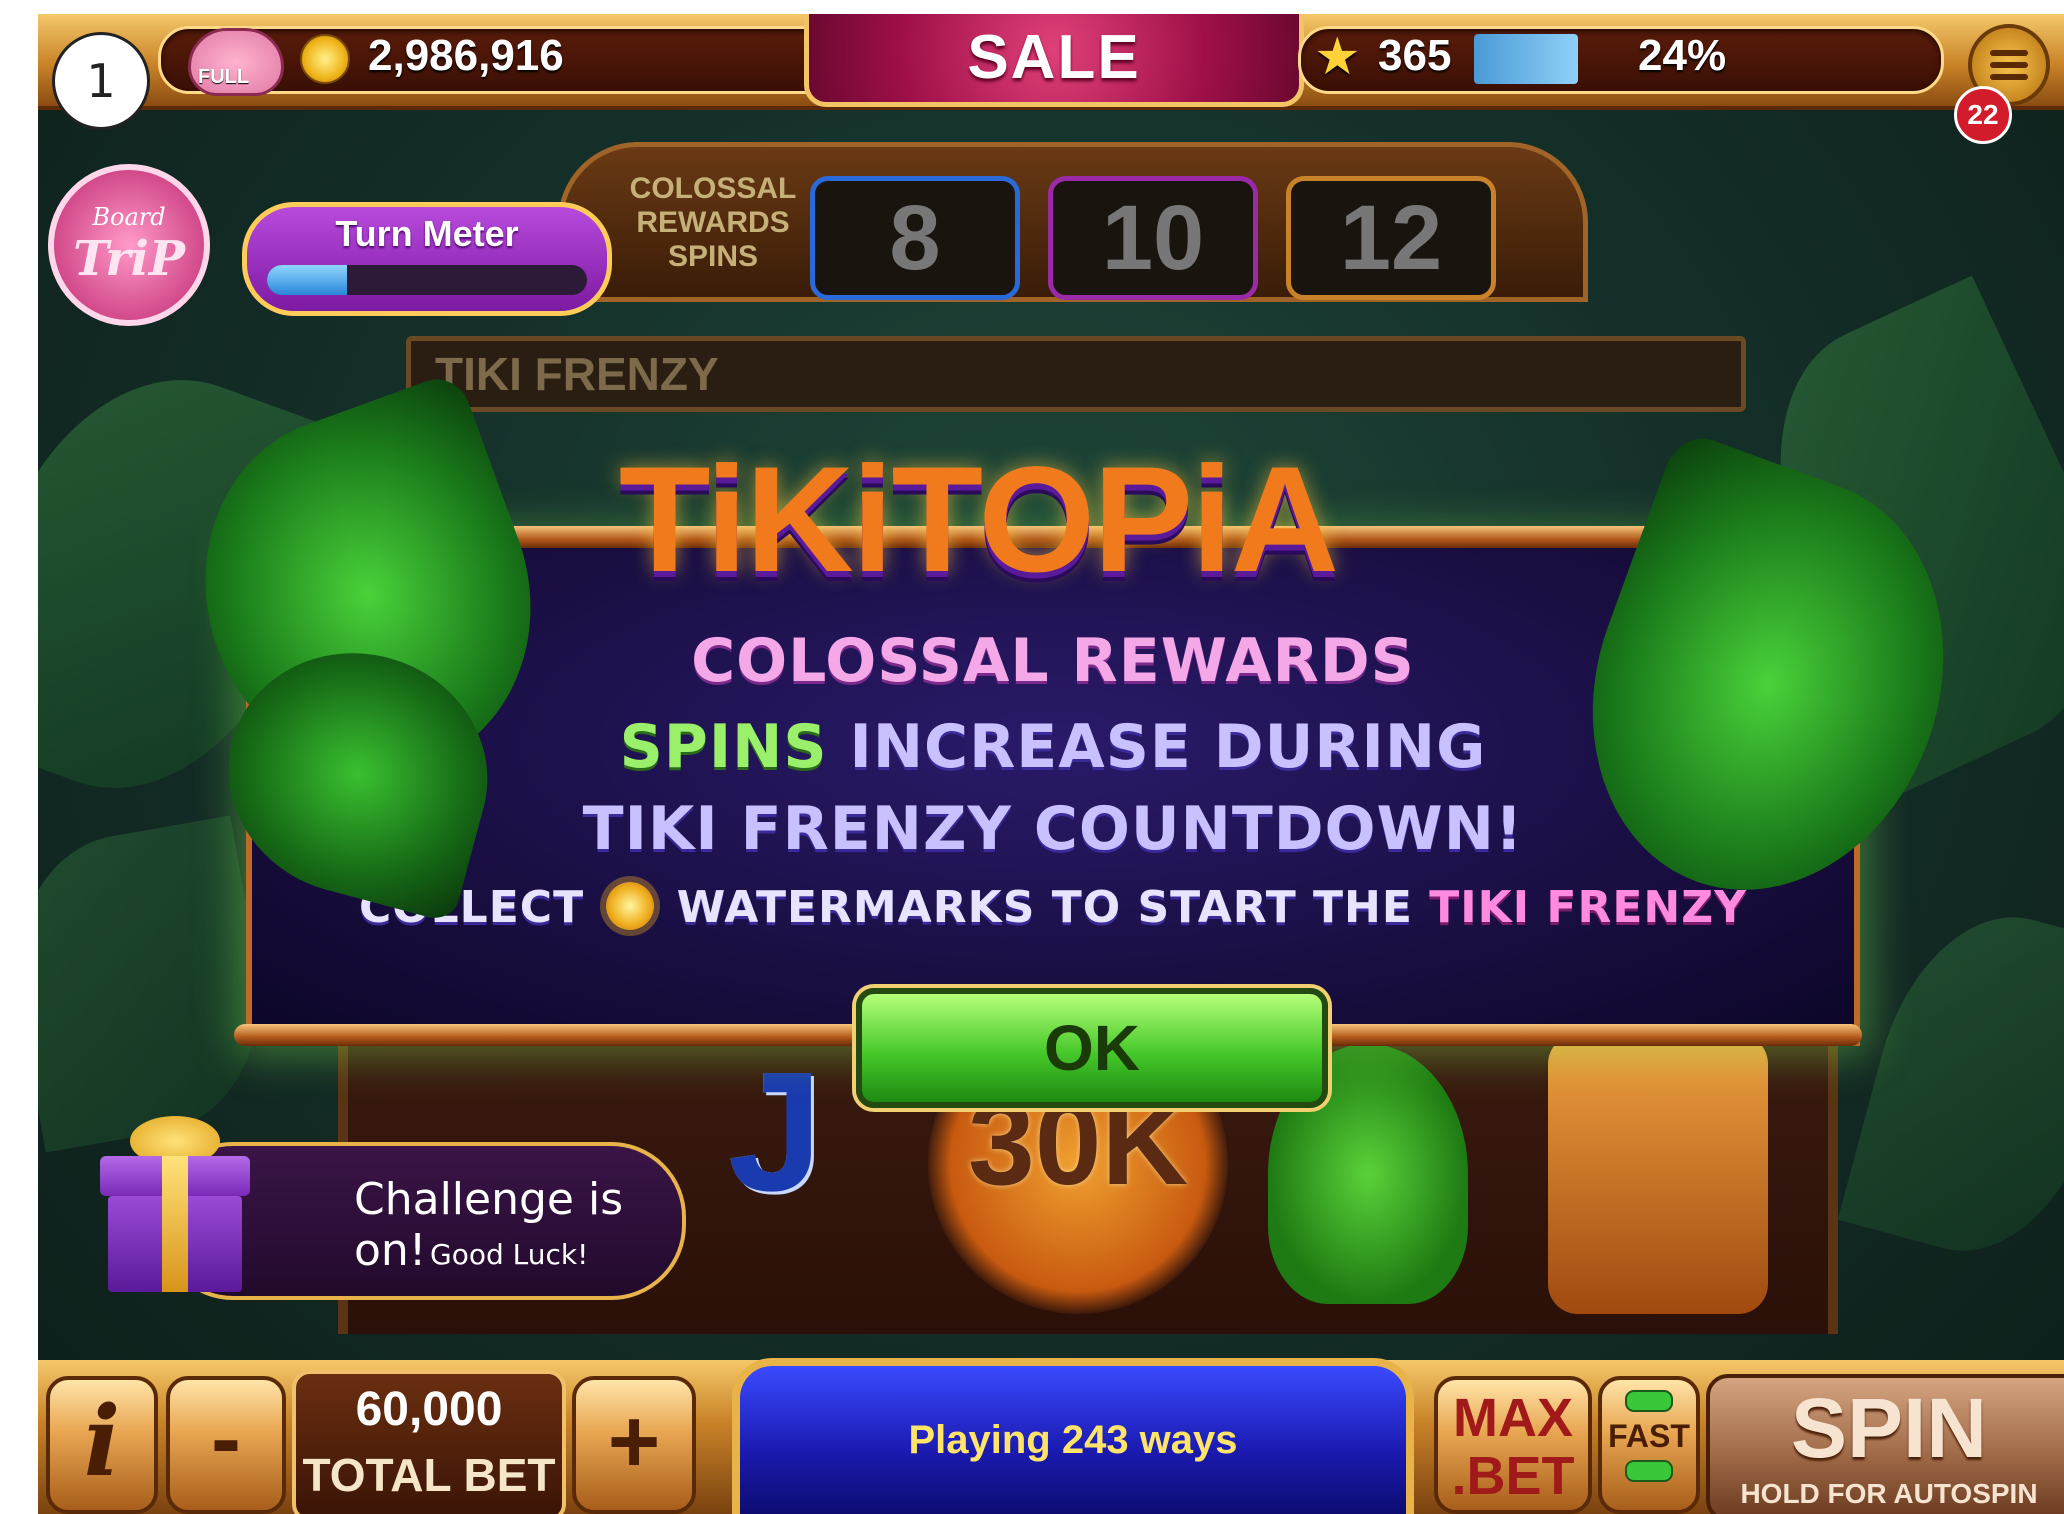 Image resolution: width=2064 pixels, height=1514 pixels. I want to click on board-trip-button: Board TriP, so click(129, 245).